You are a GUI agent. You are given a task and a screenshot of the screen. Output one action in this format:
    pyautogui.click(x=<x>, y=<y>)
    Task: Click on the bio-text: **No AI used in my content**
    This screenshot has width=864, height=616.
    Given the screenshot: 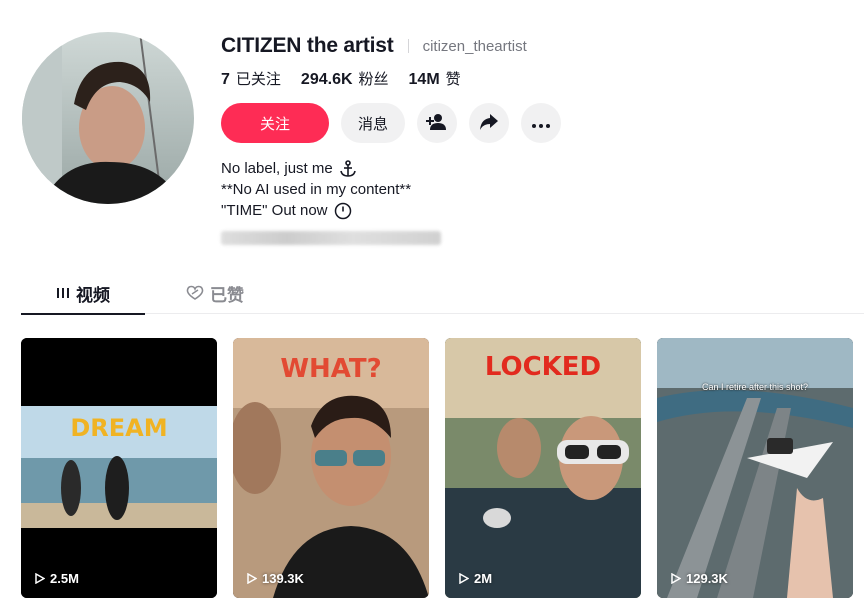 What is the action you would take?
    pyautogui.click(x=316, y=189)
    